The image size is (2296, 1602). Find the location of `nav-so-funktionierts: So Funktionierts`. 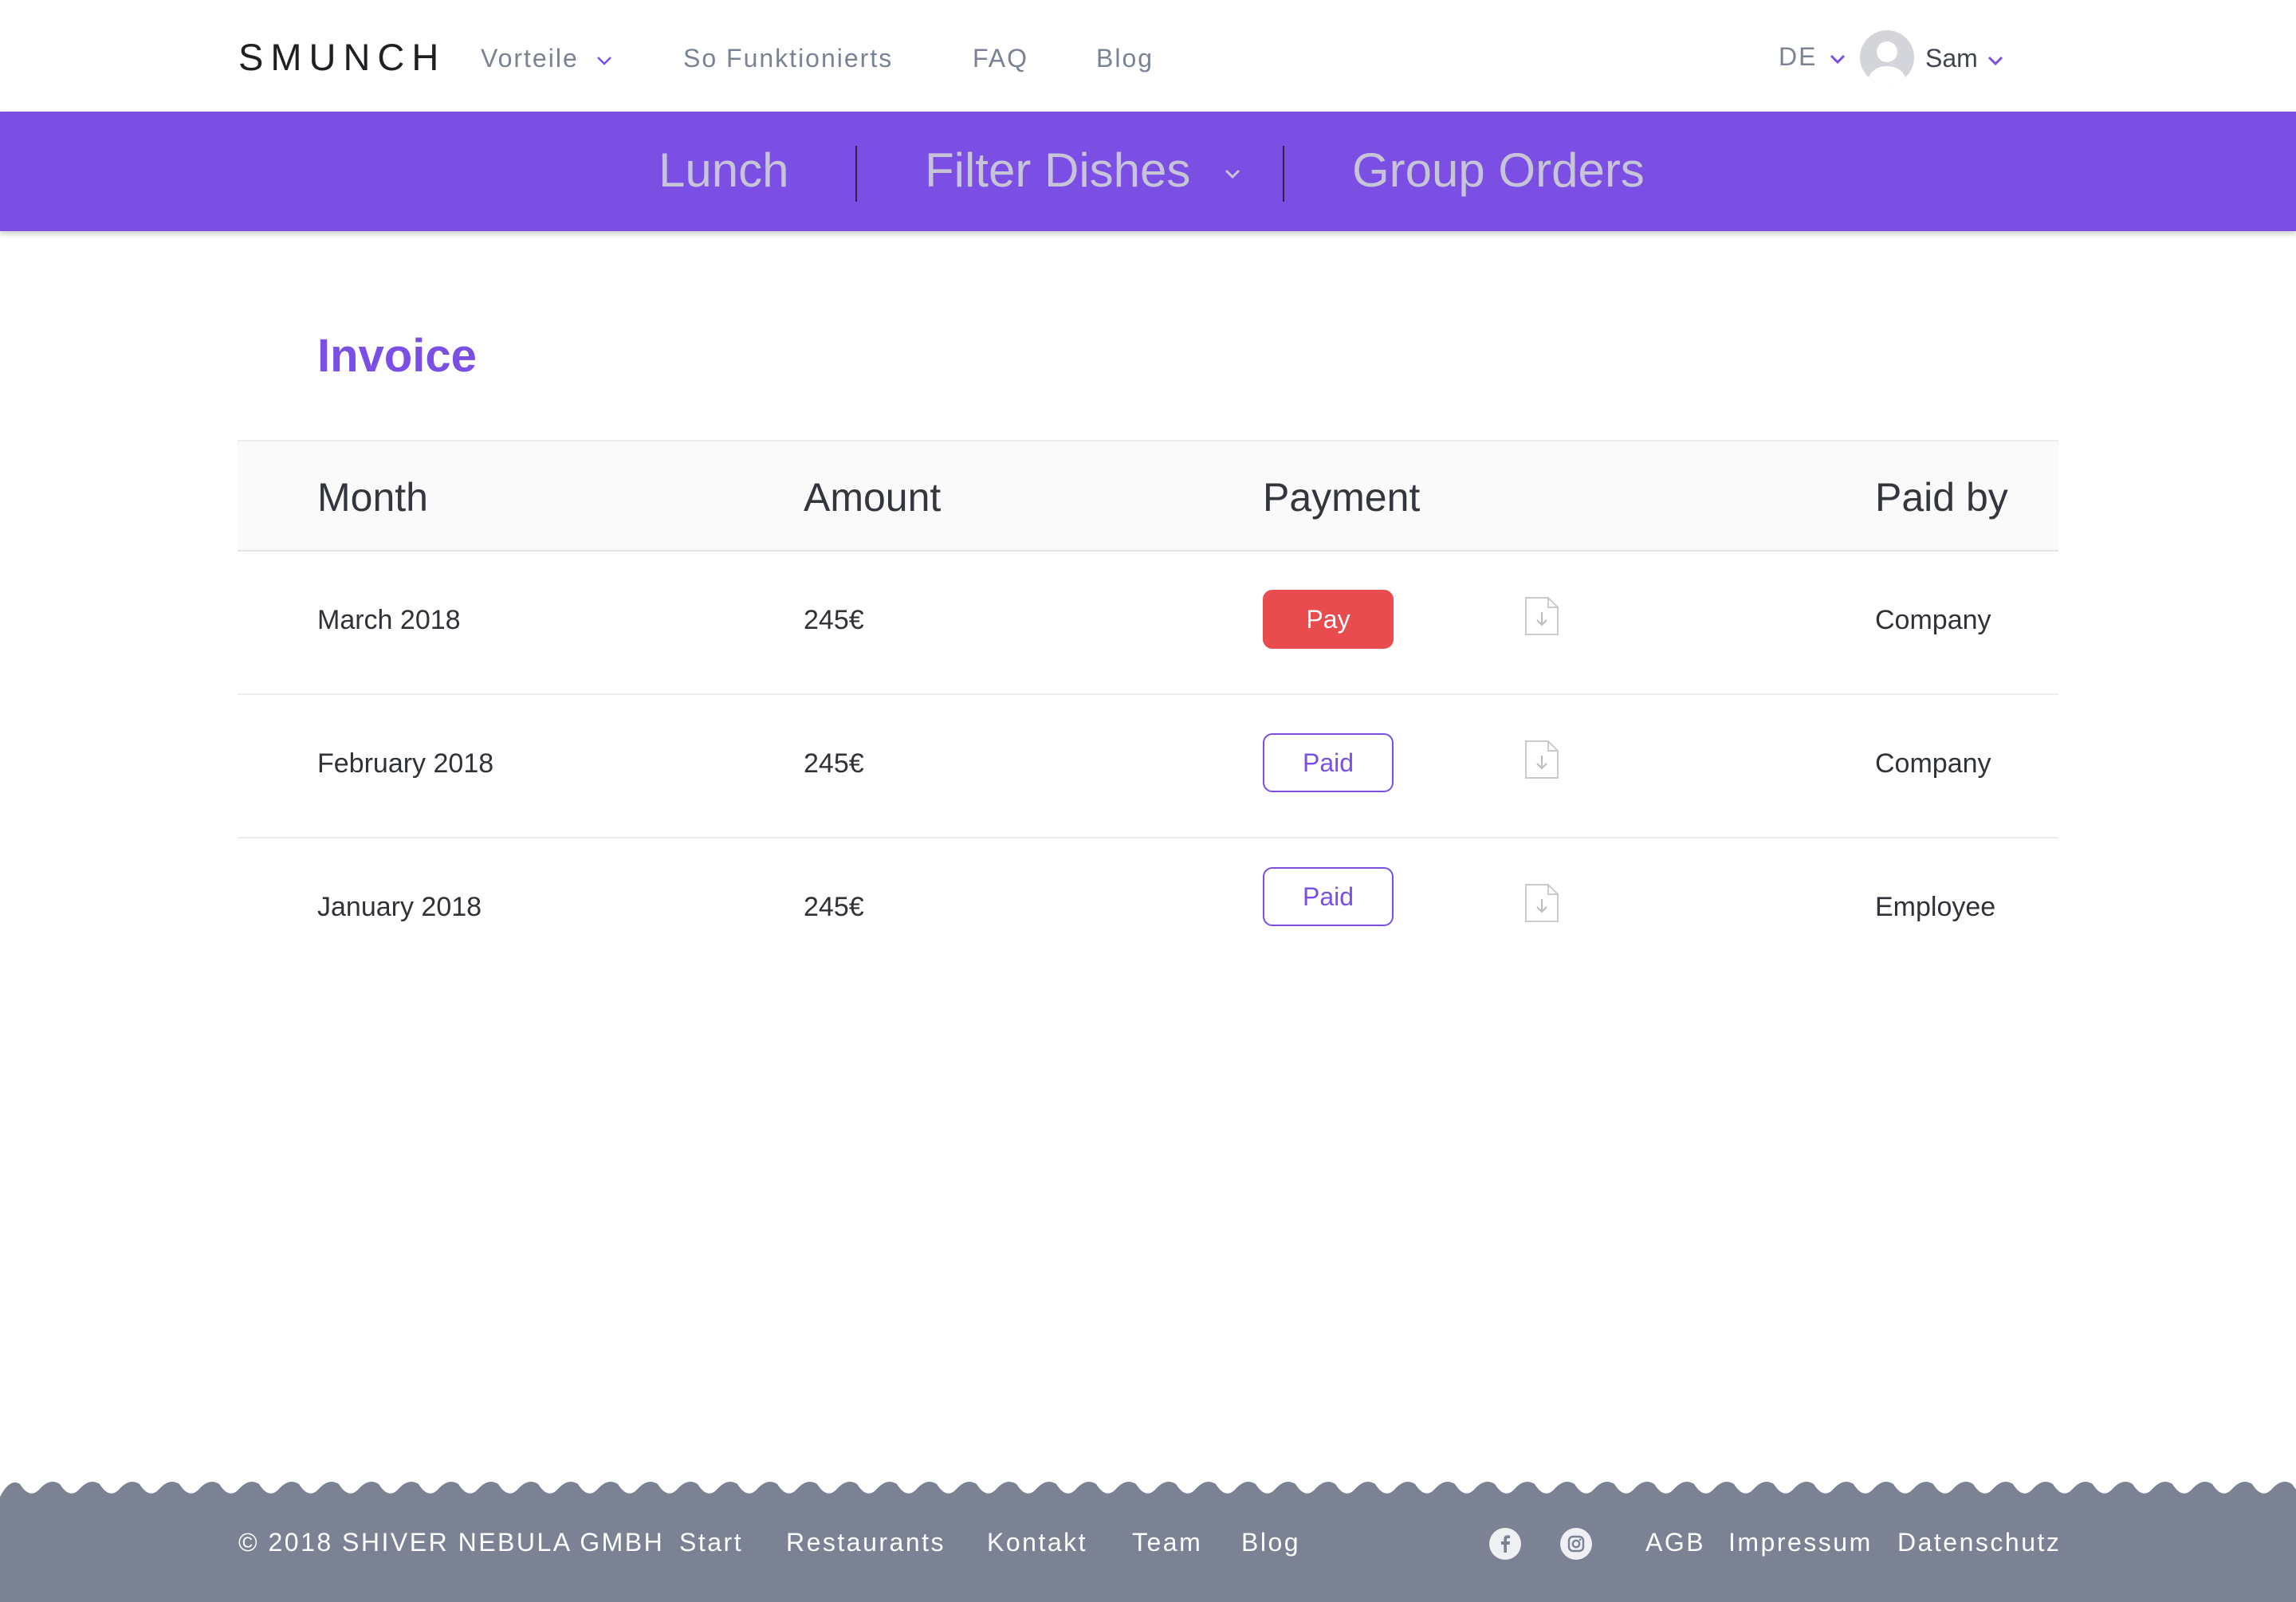

nav-so-funktionierts: So Funktionierts is located at coordinates (788, 58).